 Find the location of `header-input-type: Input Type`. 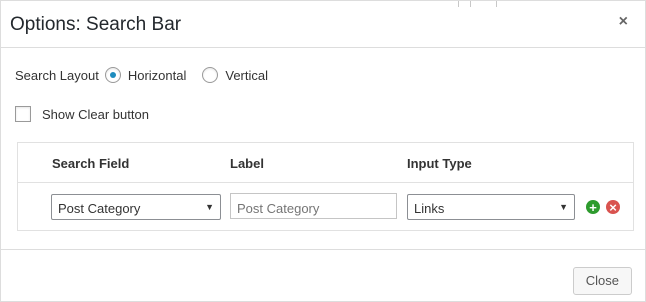

header-input-type: Input Type is located at coordinates (439, 163).